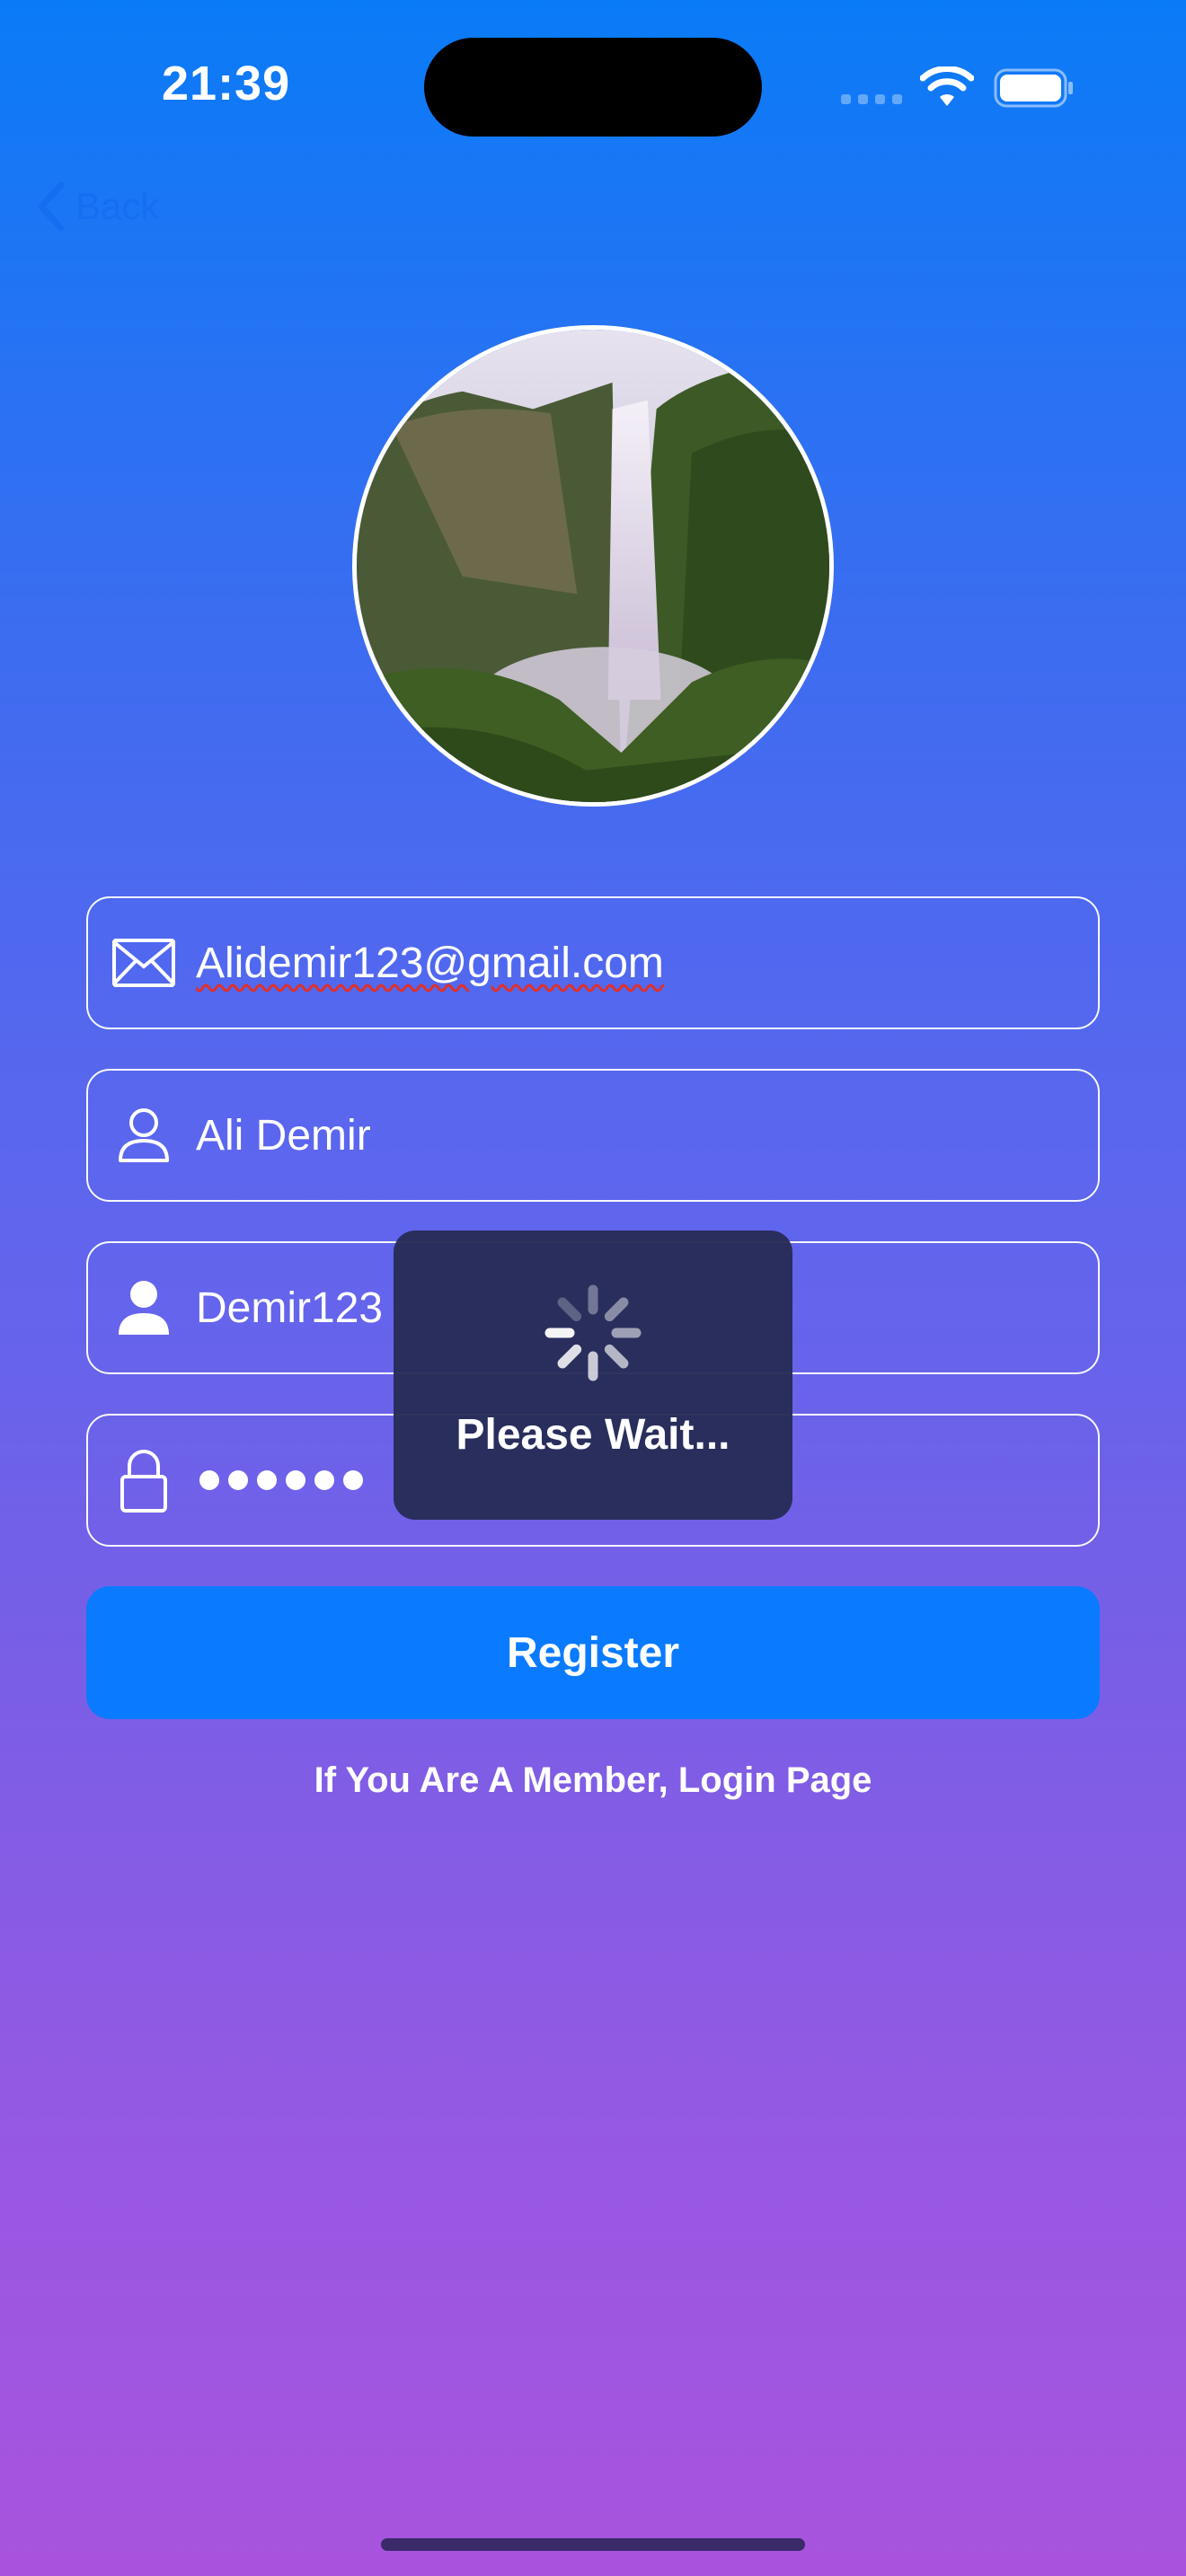 Image resolution: width=1186 pixels, height=2576 pixels. I want to click on email-field: Alidemir123@gmail.com, so click(593, 962).